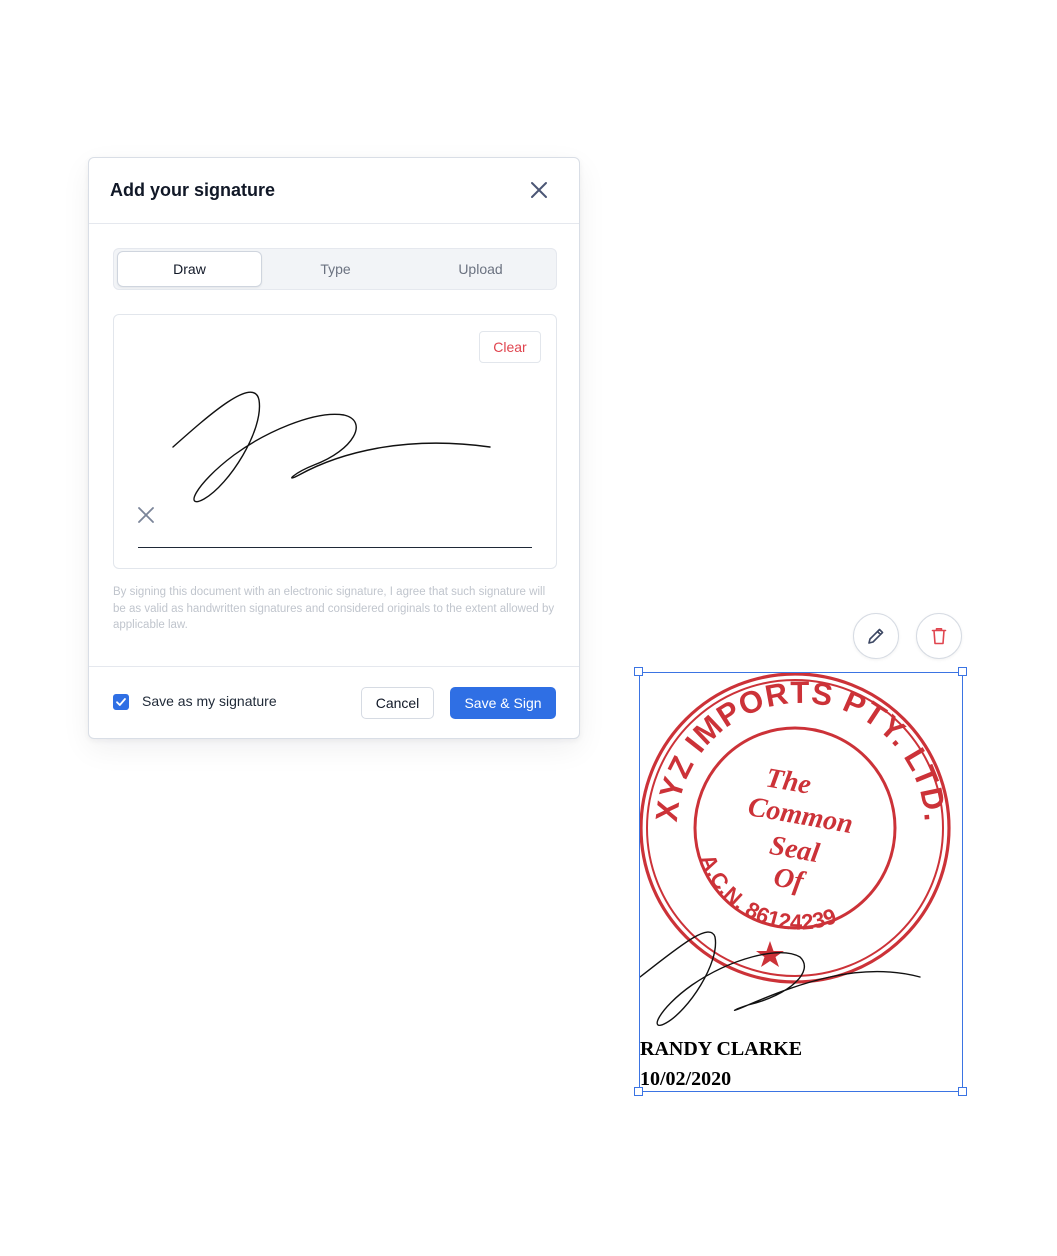 Image resolution: width=1057 pixels, height=1256 pixels. Describe the element at coordinates (209, 701) in the screenshot. I see `save-signature-label: Save as my signature` at that location.